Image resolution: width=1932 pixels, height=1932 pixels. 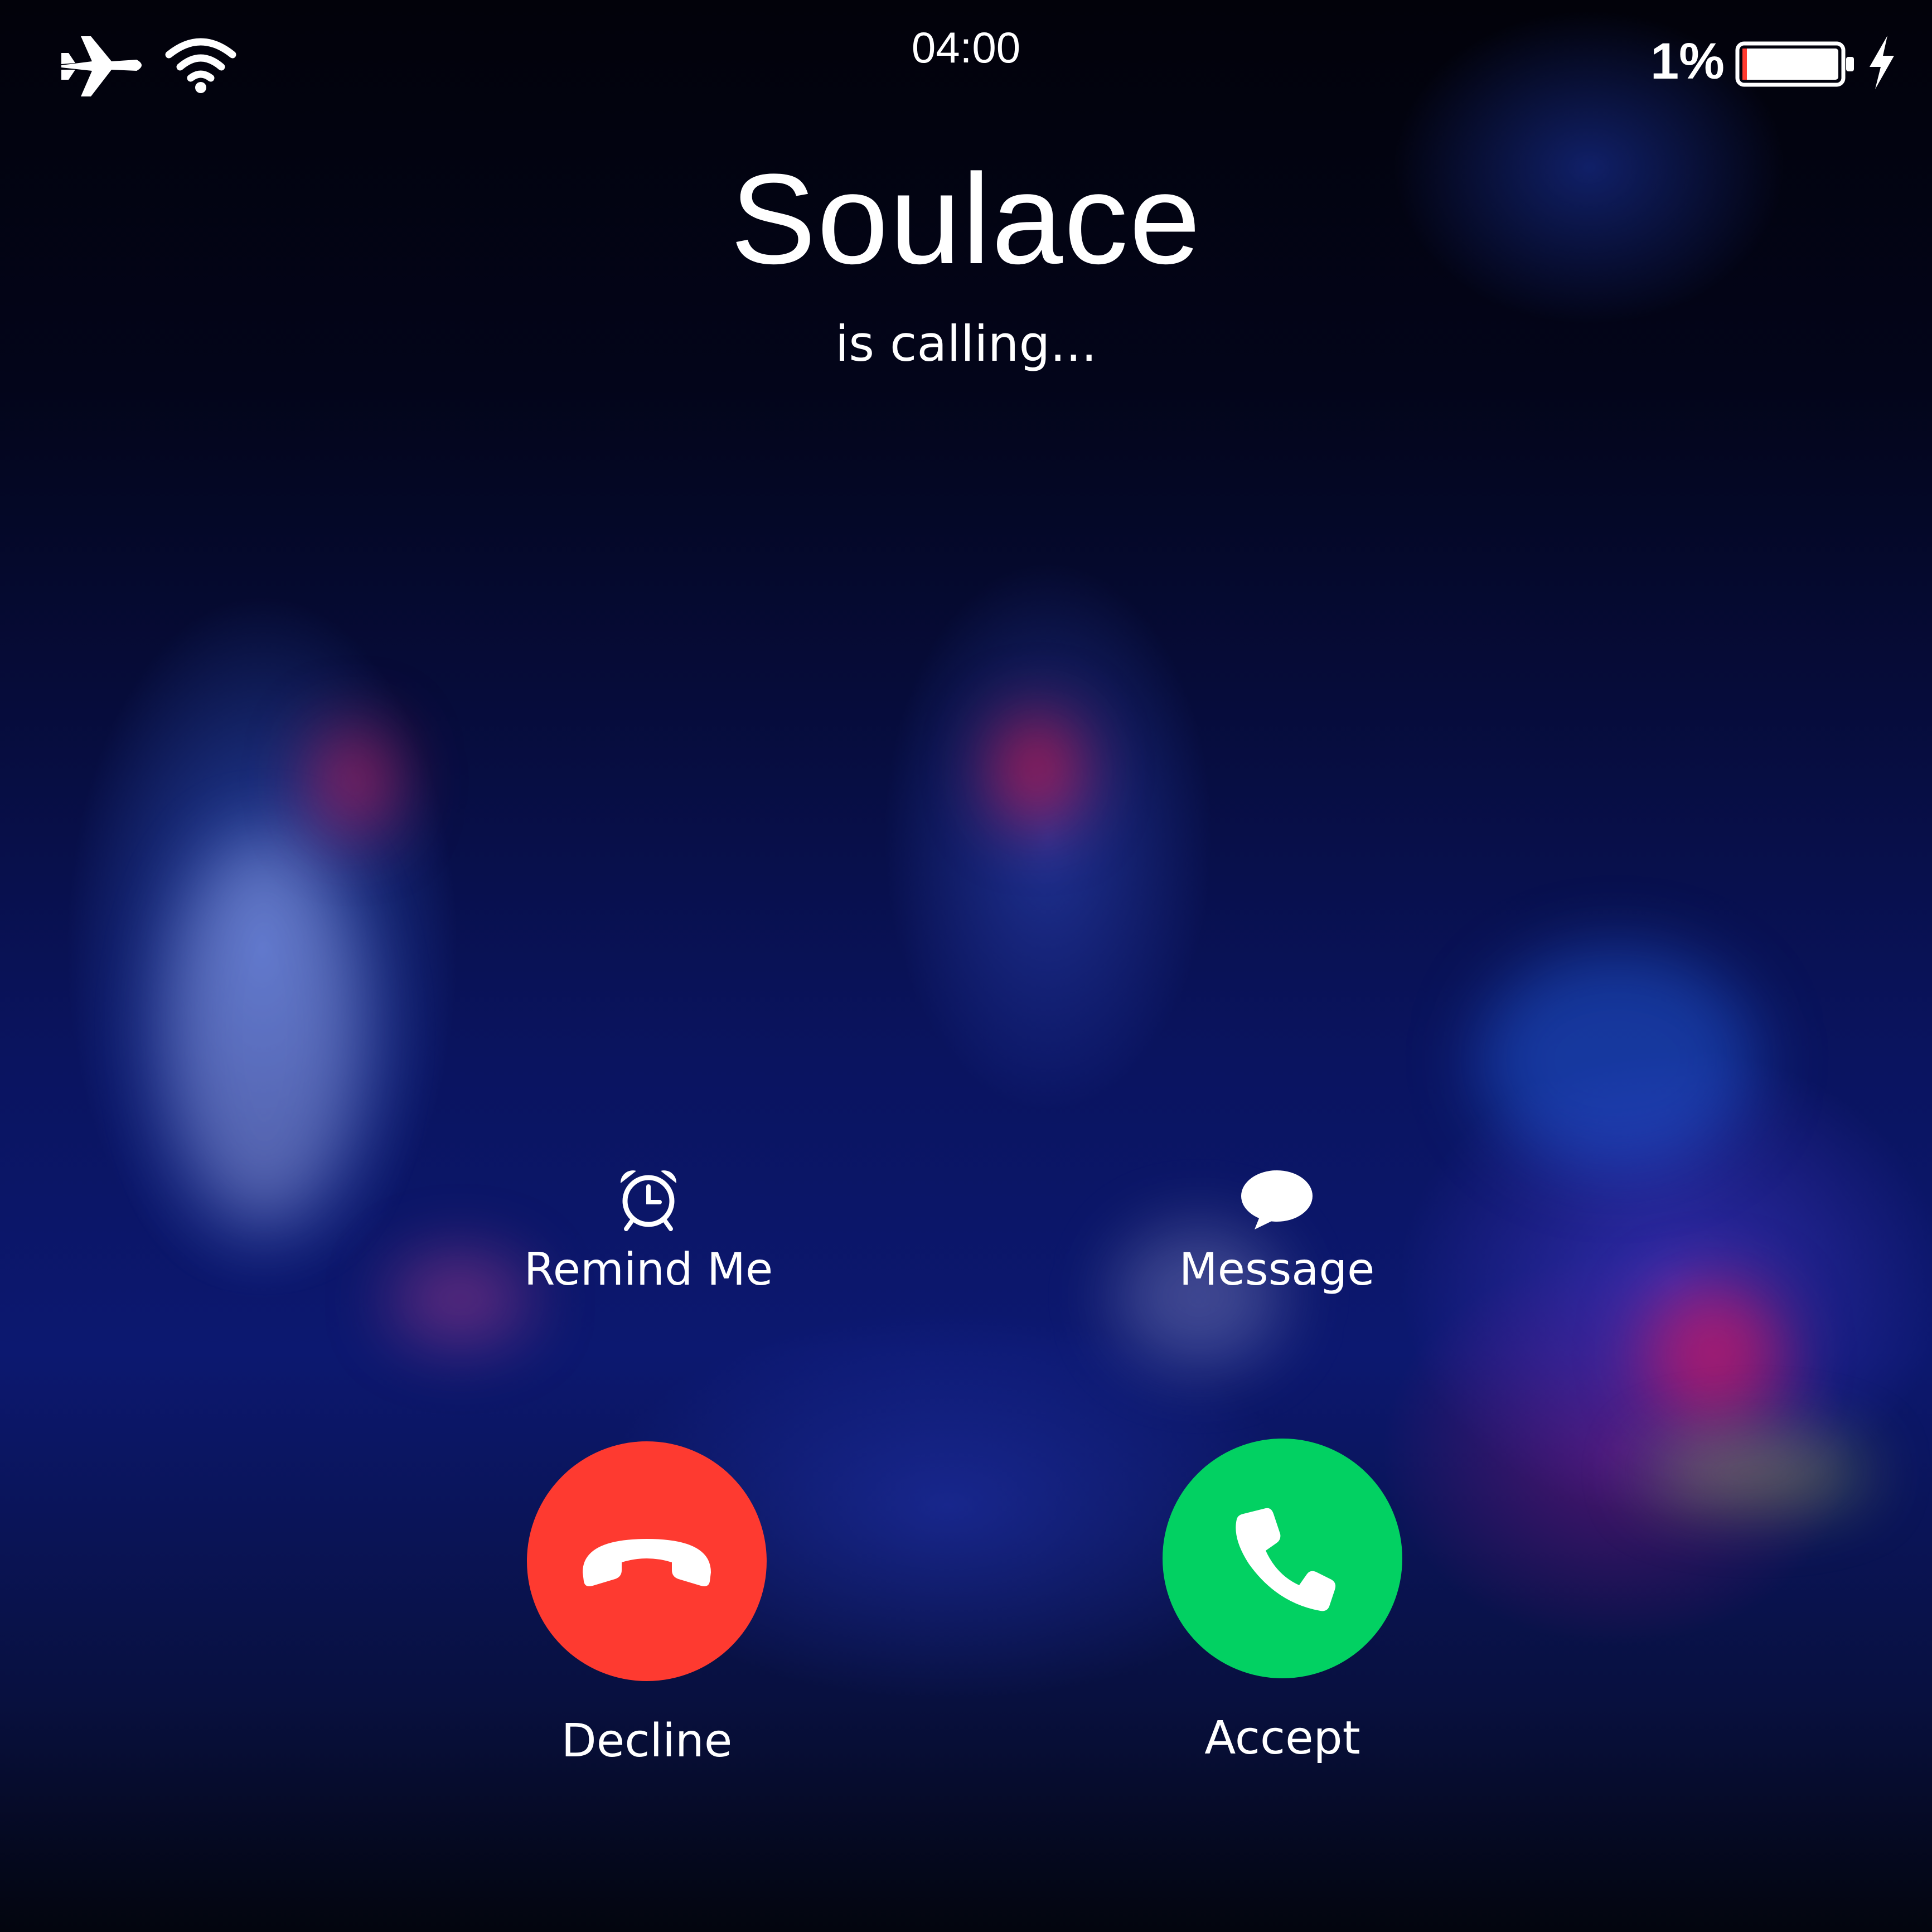 I want to click on charging-bolt-icon, so click(x=1882, y=63).